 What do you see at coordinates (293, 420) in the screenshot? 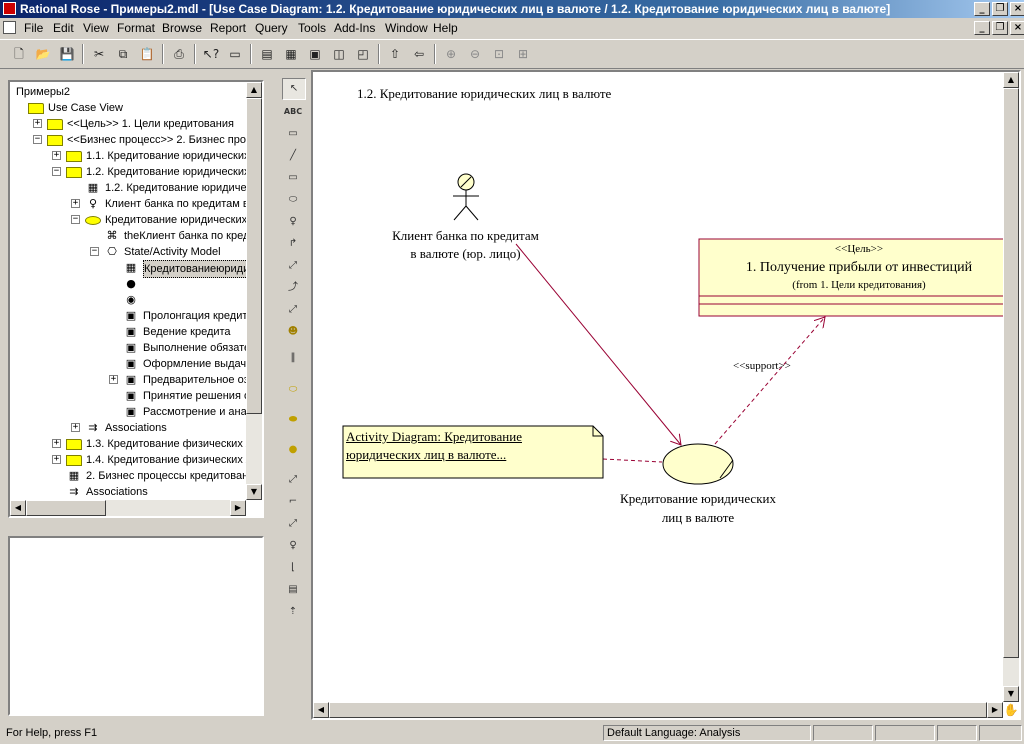
I see `use-case-oval-icon: ⬬` at bounding box center [293, 420].